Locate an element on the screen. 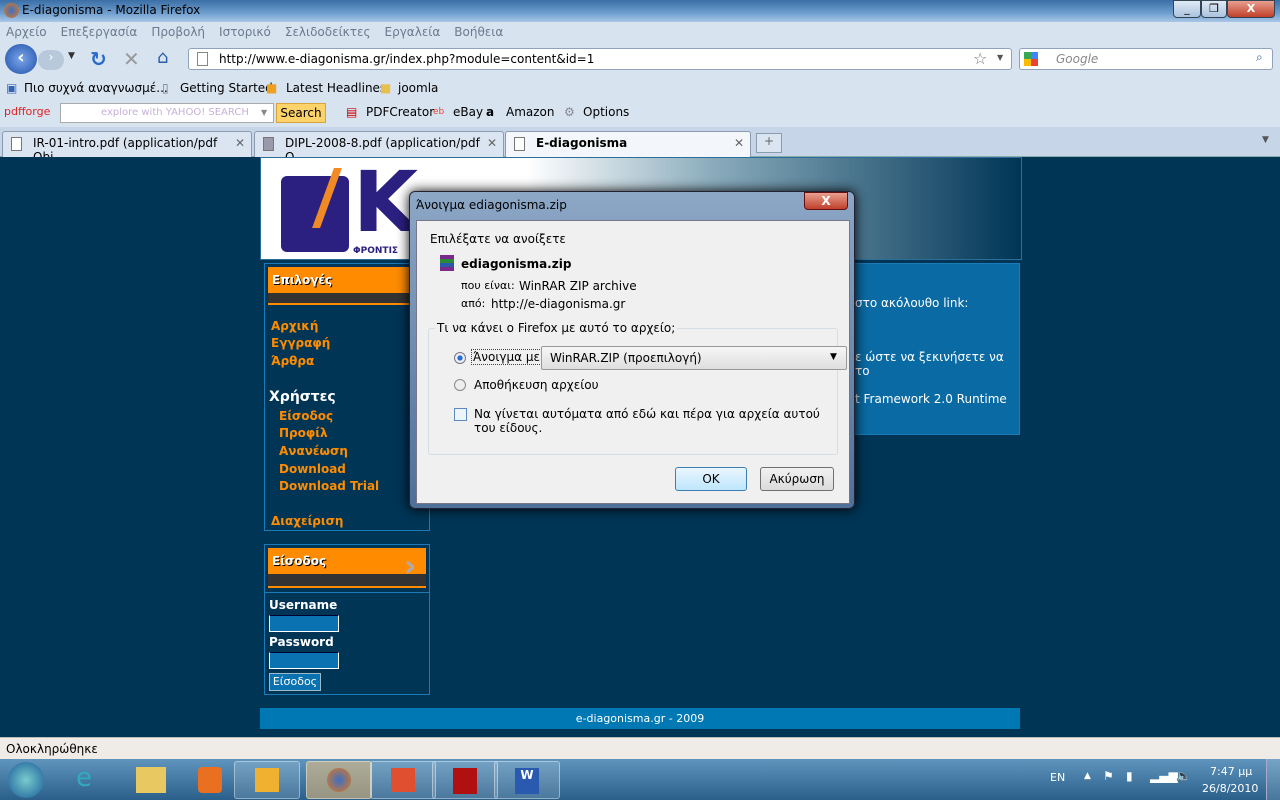 Image resolution: width=1280 pixels, height=800 pixels. nav-profile: Προφίλ is located at coordinates (303, 433).